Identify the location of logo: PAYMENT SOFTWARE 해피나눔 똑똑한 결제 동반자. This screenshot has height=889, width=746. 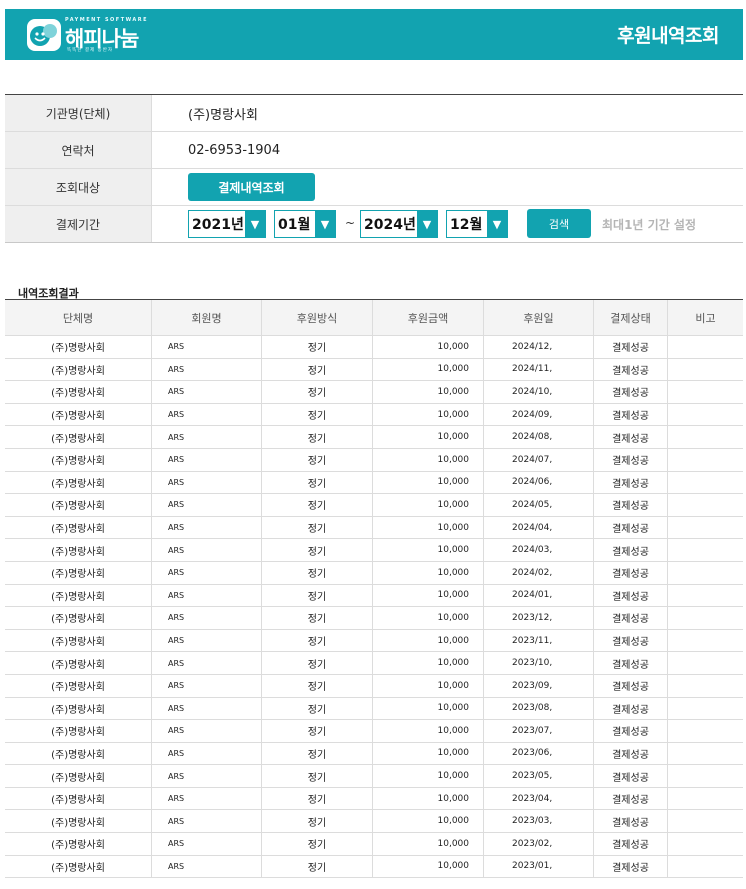
(92, 35).